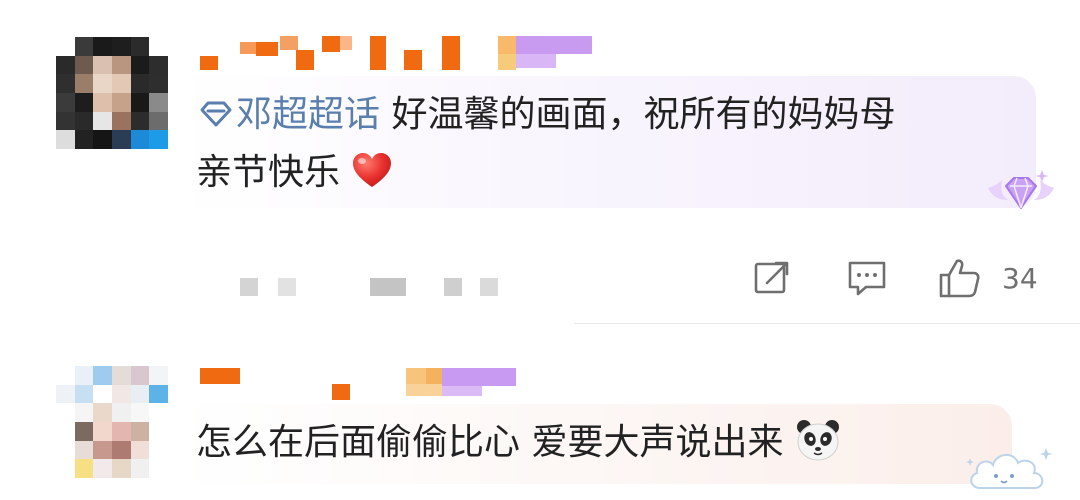 Image resolution: width=1080 pixels, height=500 pixels. I want to click on panda-emoji-icon, so click(817, 440).